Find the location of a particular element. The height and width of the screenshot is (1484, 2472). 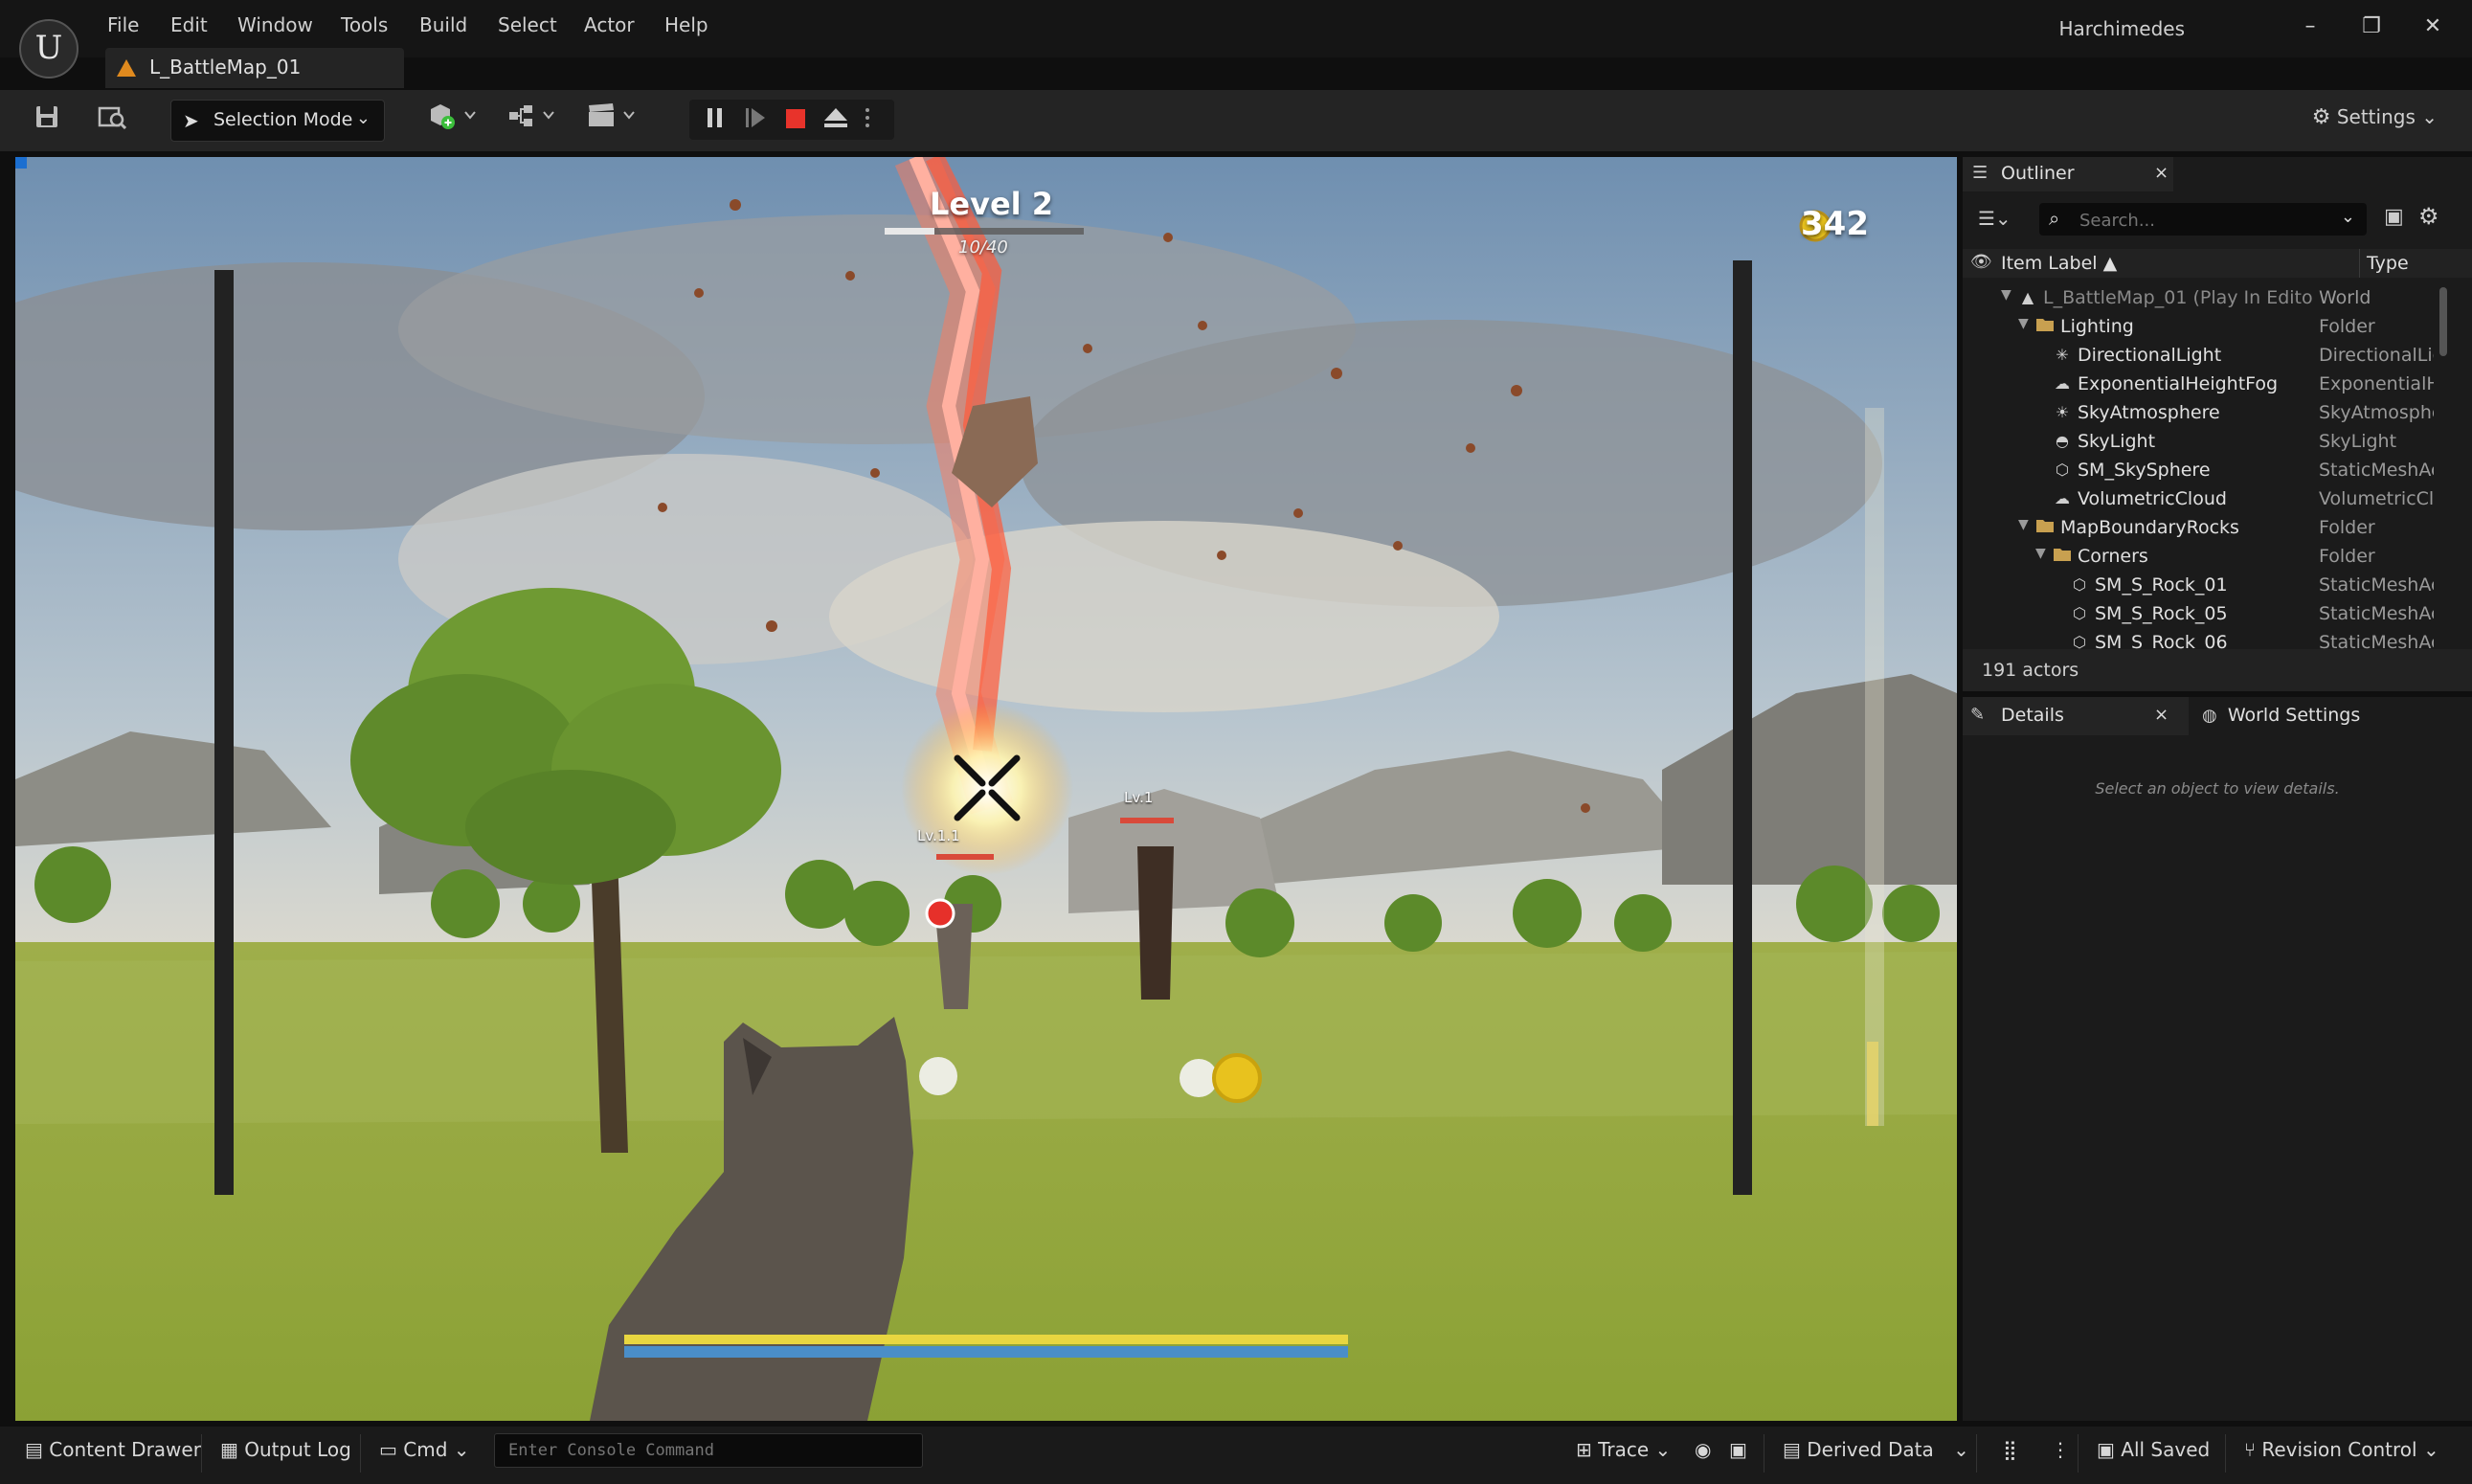

outliner-row: ☁ VolumetricCloud VolumetricCloud is located at coordinates (2201, 498).